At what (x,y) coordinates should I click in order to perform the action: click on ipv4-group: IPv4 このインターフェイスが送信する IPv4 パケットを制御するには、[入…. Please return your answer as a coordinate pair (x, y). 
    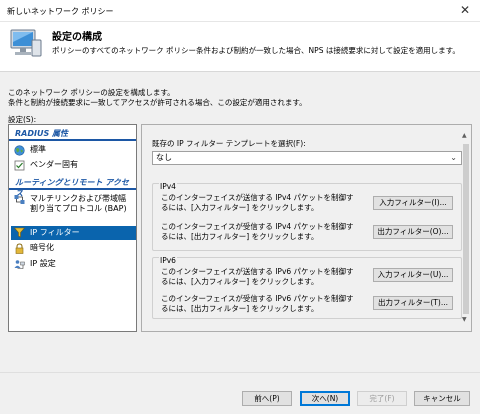
    Looking at the image, I should click on (307, 216).